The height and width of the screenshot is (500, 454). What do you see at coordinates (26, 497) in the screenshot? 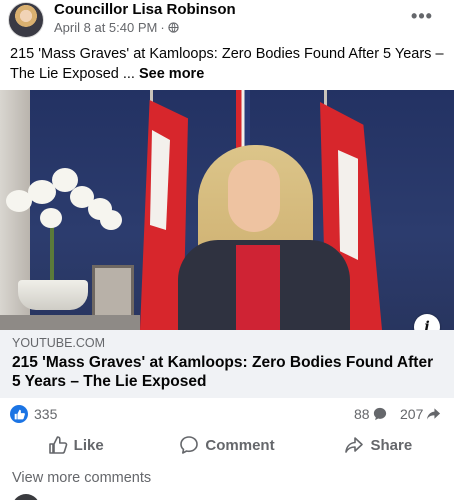
I see `commenter-avatar` at bounding box center [26, 497].